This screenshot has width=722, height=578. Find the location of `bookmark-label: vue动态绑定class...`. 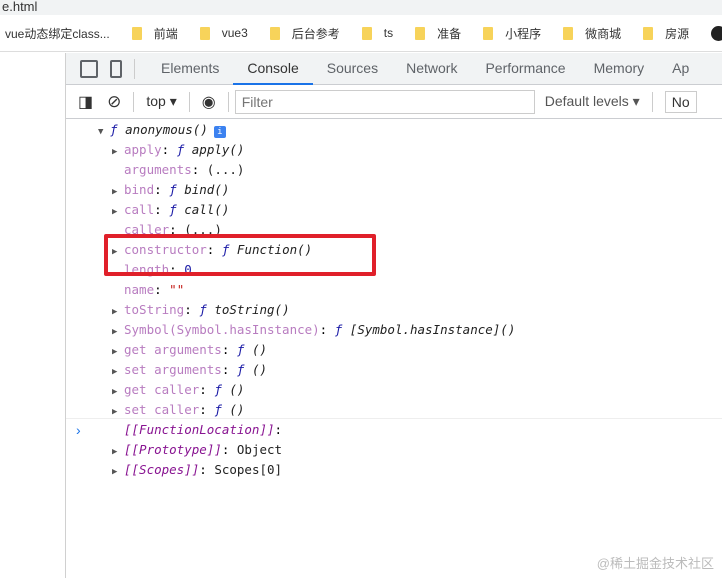

bookmark-label: vue动态绑定class... is located at coordinates (57, 33).